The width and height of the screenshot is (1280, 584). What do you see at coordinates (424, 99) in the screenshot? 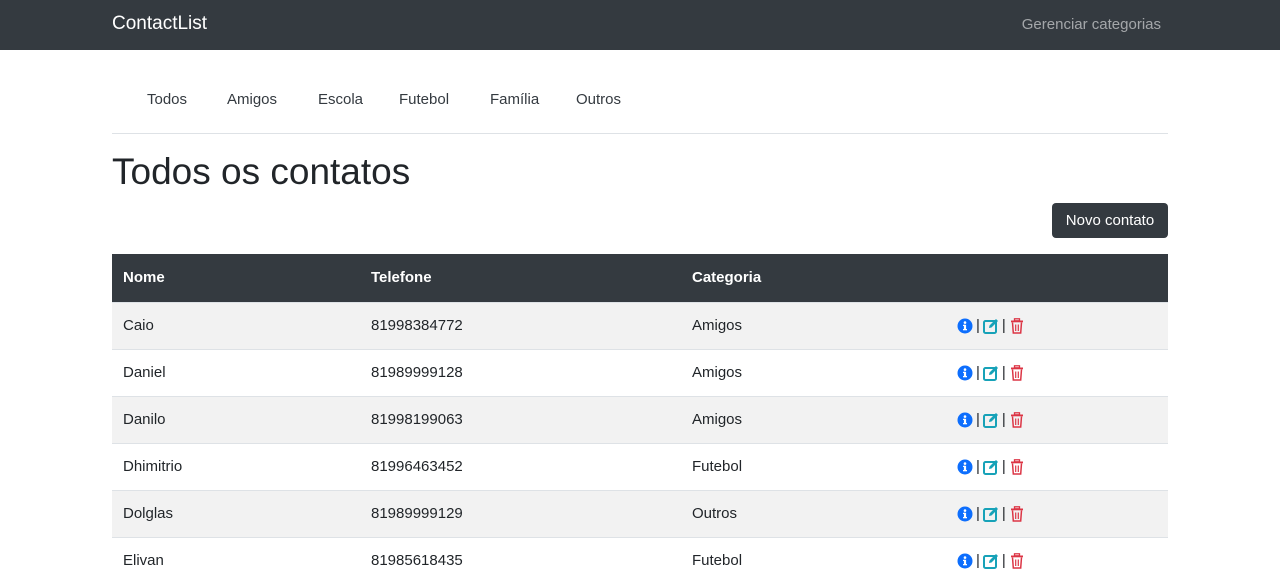
I see `tab-futebol: Futebol` at bounding box center [424, 99].